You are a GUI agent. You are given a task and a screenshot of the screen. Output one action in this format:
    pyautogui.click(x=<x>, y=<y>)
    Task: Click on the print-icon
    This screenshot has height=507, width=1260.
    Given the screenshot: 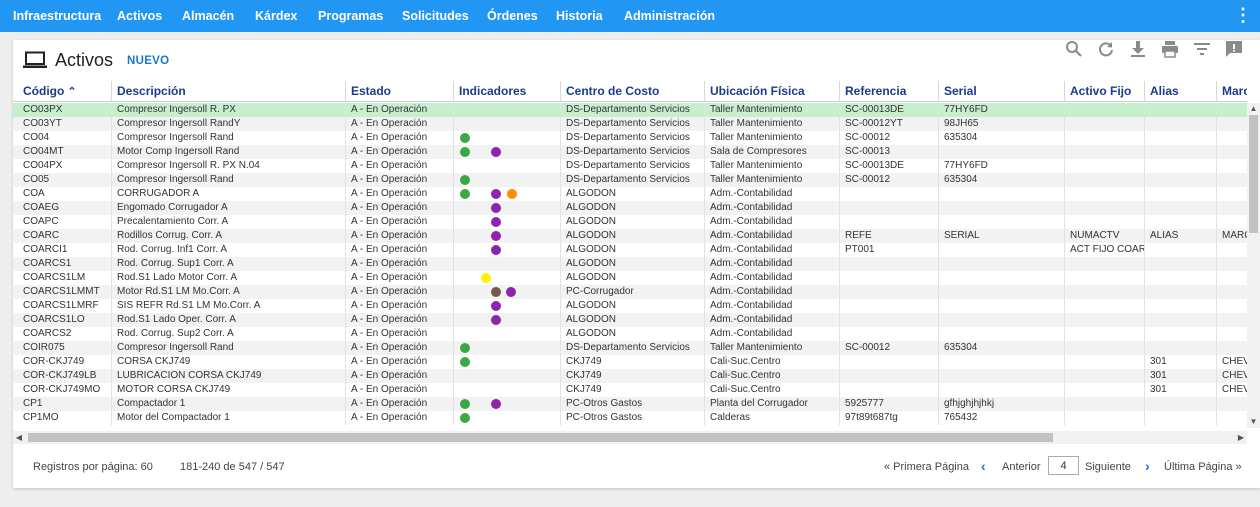 What is the action you would take?
    pyautogui.click(x=1170, y=49)
    